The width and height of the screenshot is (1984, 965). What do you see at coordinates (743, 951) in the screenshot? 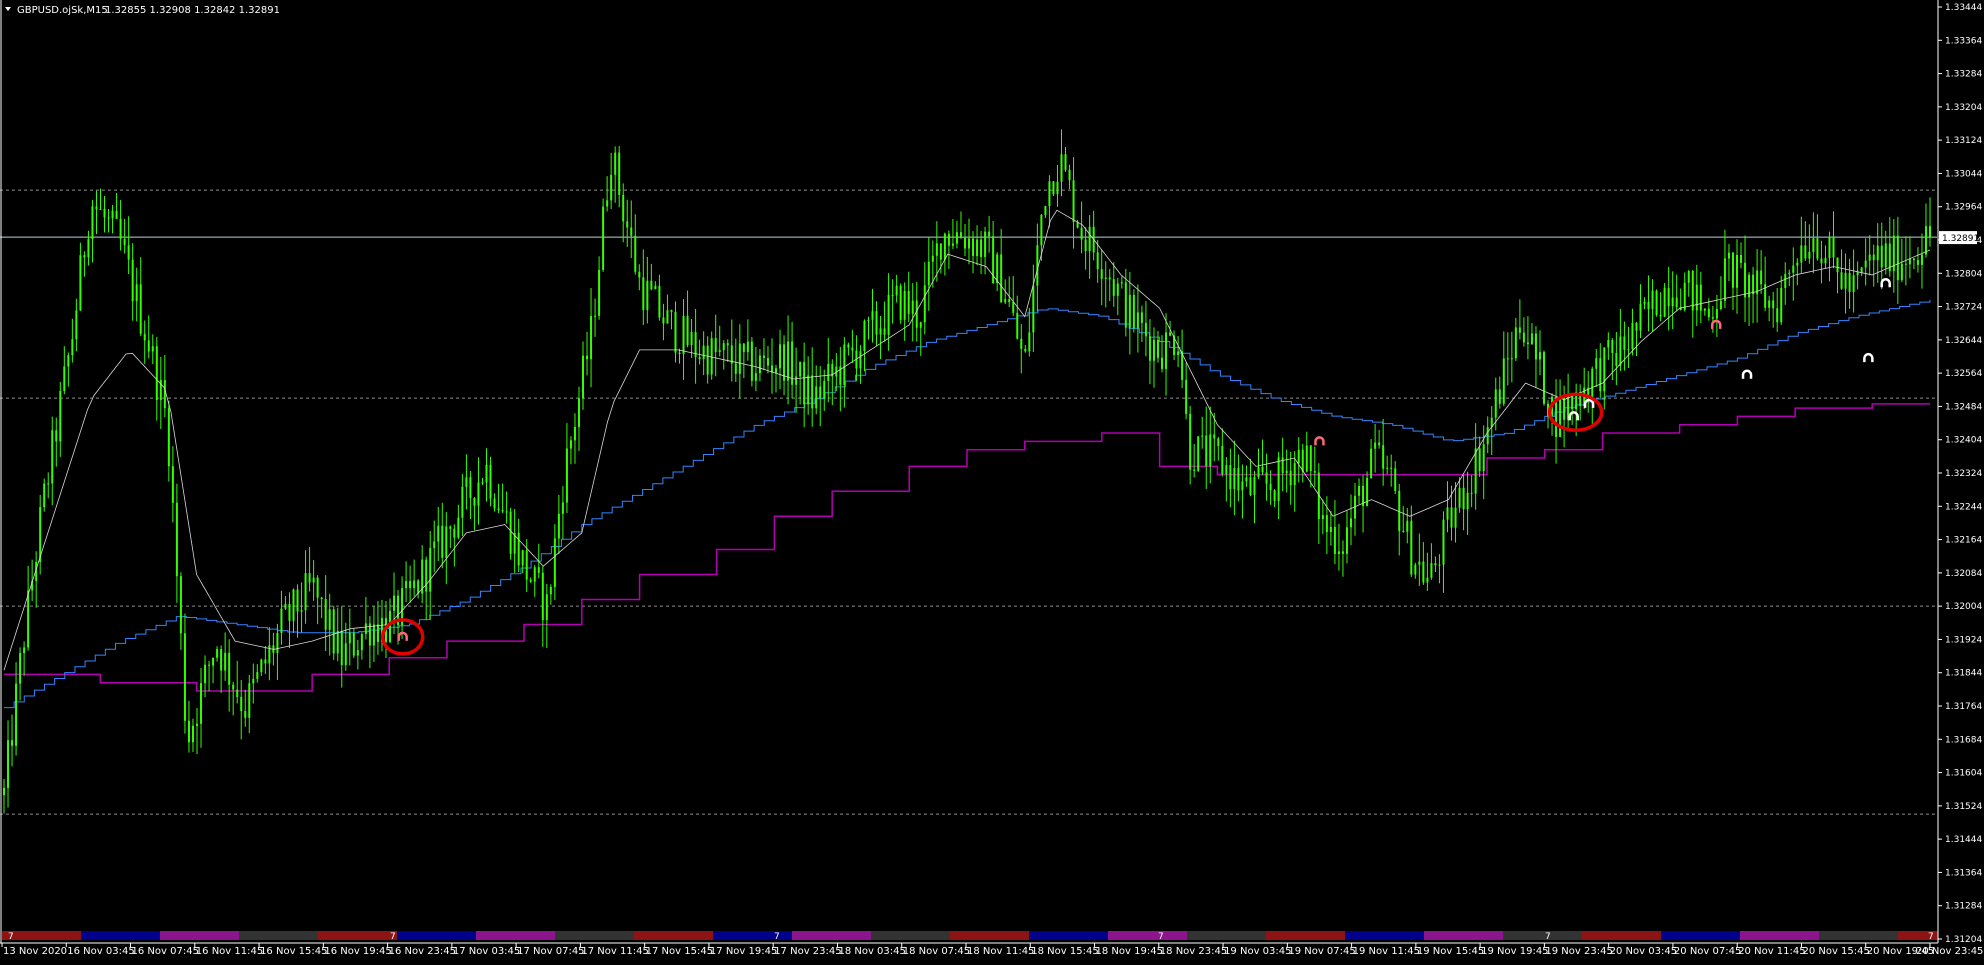
I see `time-tick-label: 17 Nov 19:45` at bounding box center [743, 951].